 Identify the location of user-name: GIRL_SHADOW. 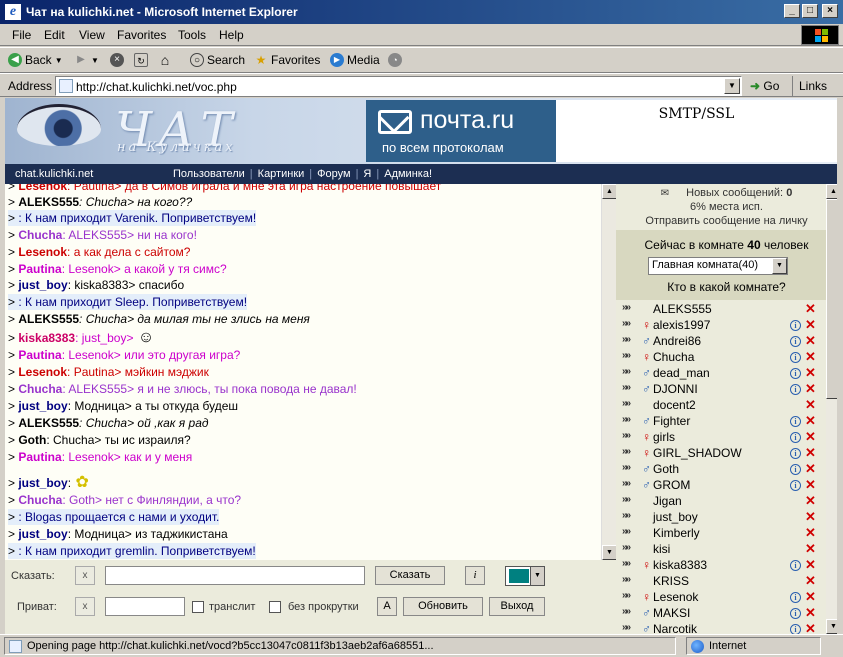
(697, 453).